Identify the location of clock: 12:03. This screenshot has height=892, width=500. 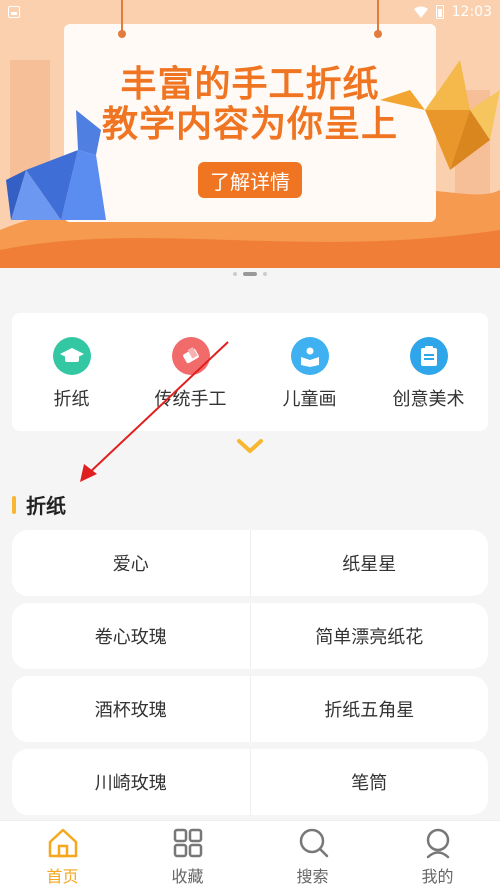
(471, 12).